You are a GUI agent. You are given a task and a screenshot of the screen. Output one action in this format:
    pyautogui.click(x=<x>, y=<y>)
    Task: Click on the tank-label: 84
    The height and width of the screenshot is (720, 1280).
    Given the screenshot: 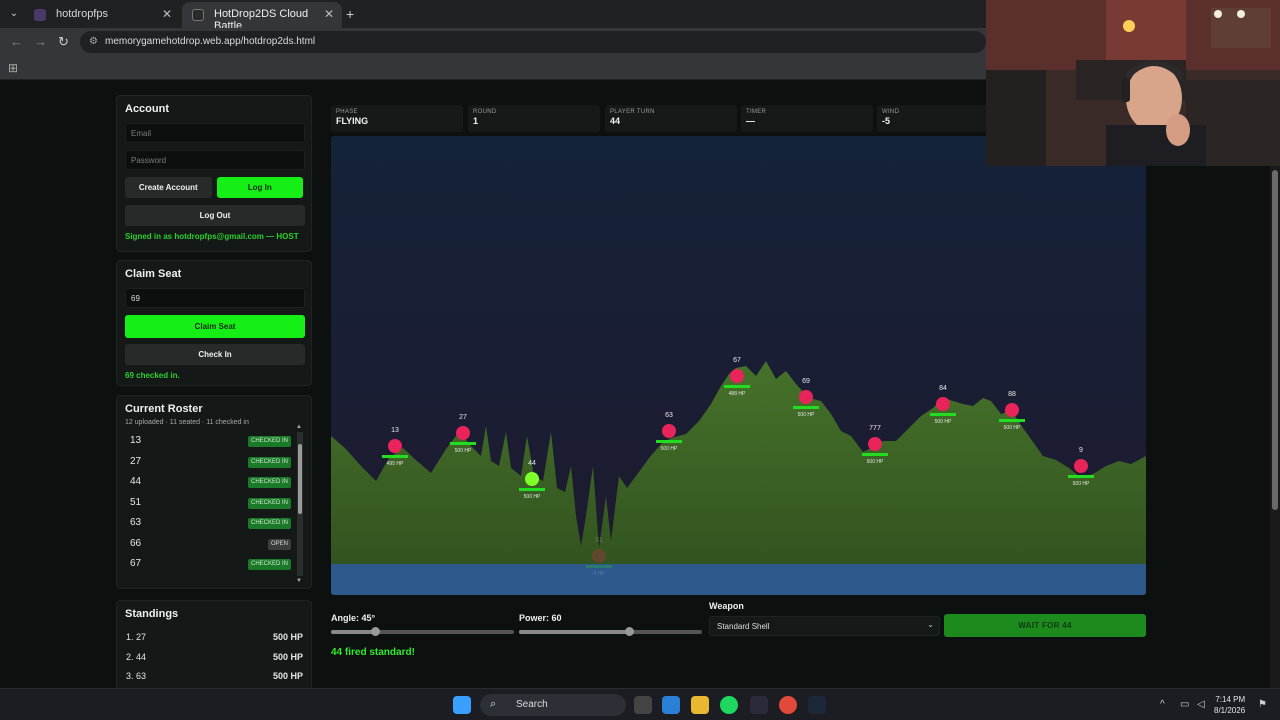 What is the action you would take?
    pyautogui.click(x=943, y=388)
    